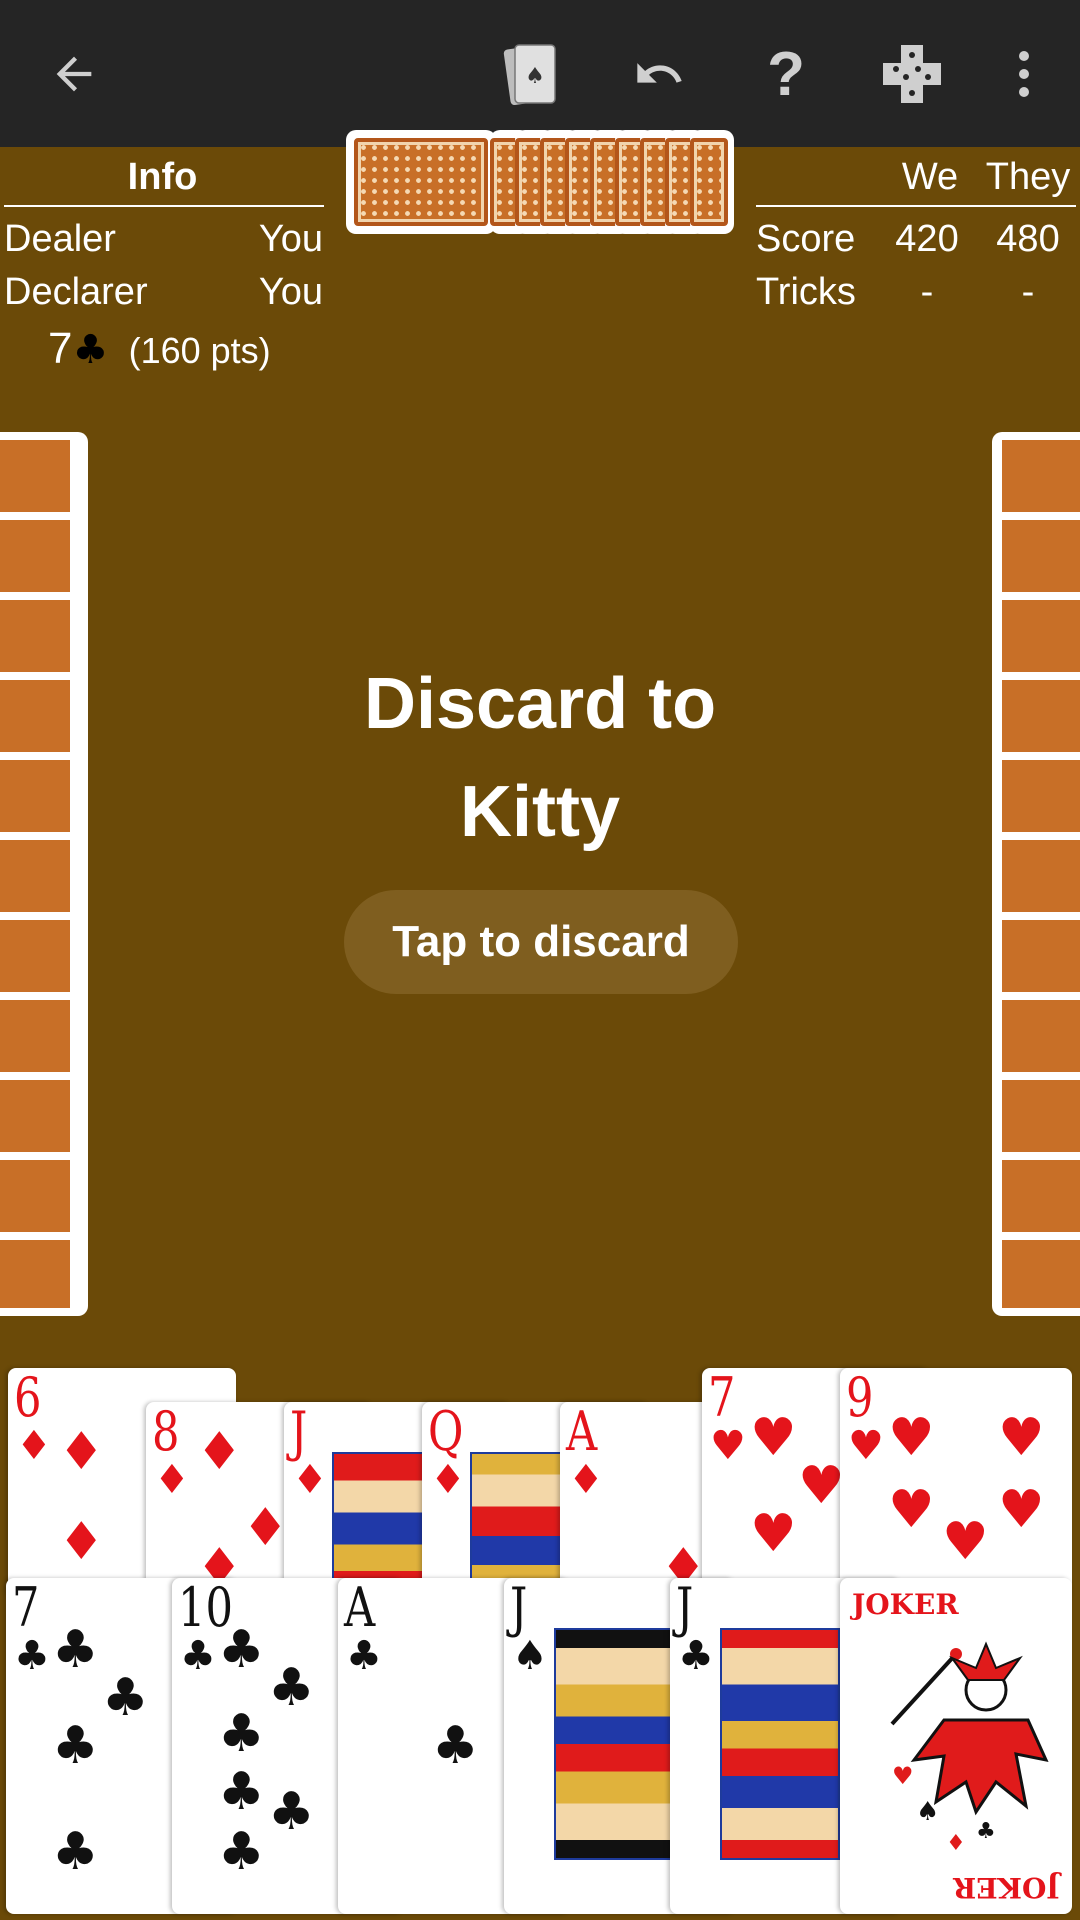 The height and width of the screenshot is (1920, 1080). What do you see at coordinates (916, 206) in the screenshot?
I see `score-divider` at bounding box center [916, 206].